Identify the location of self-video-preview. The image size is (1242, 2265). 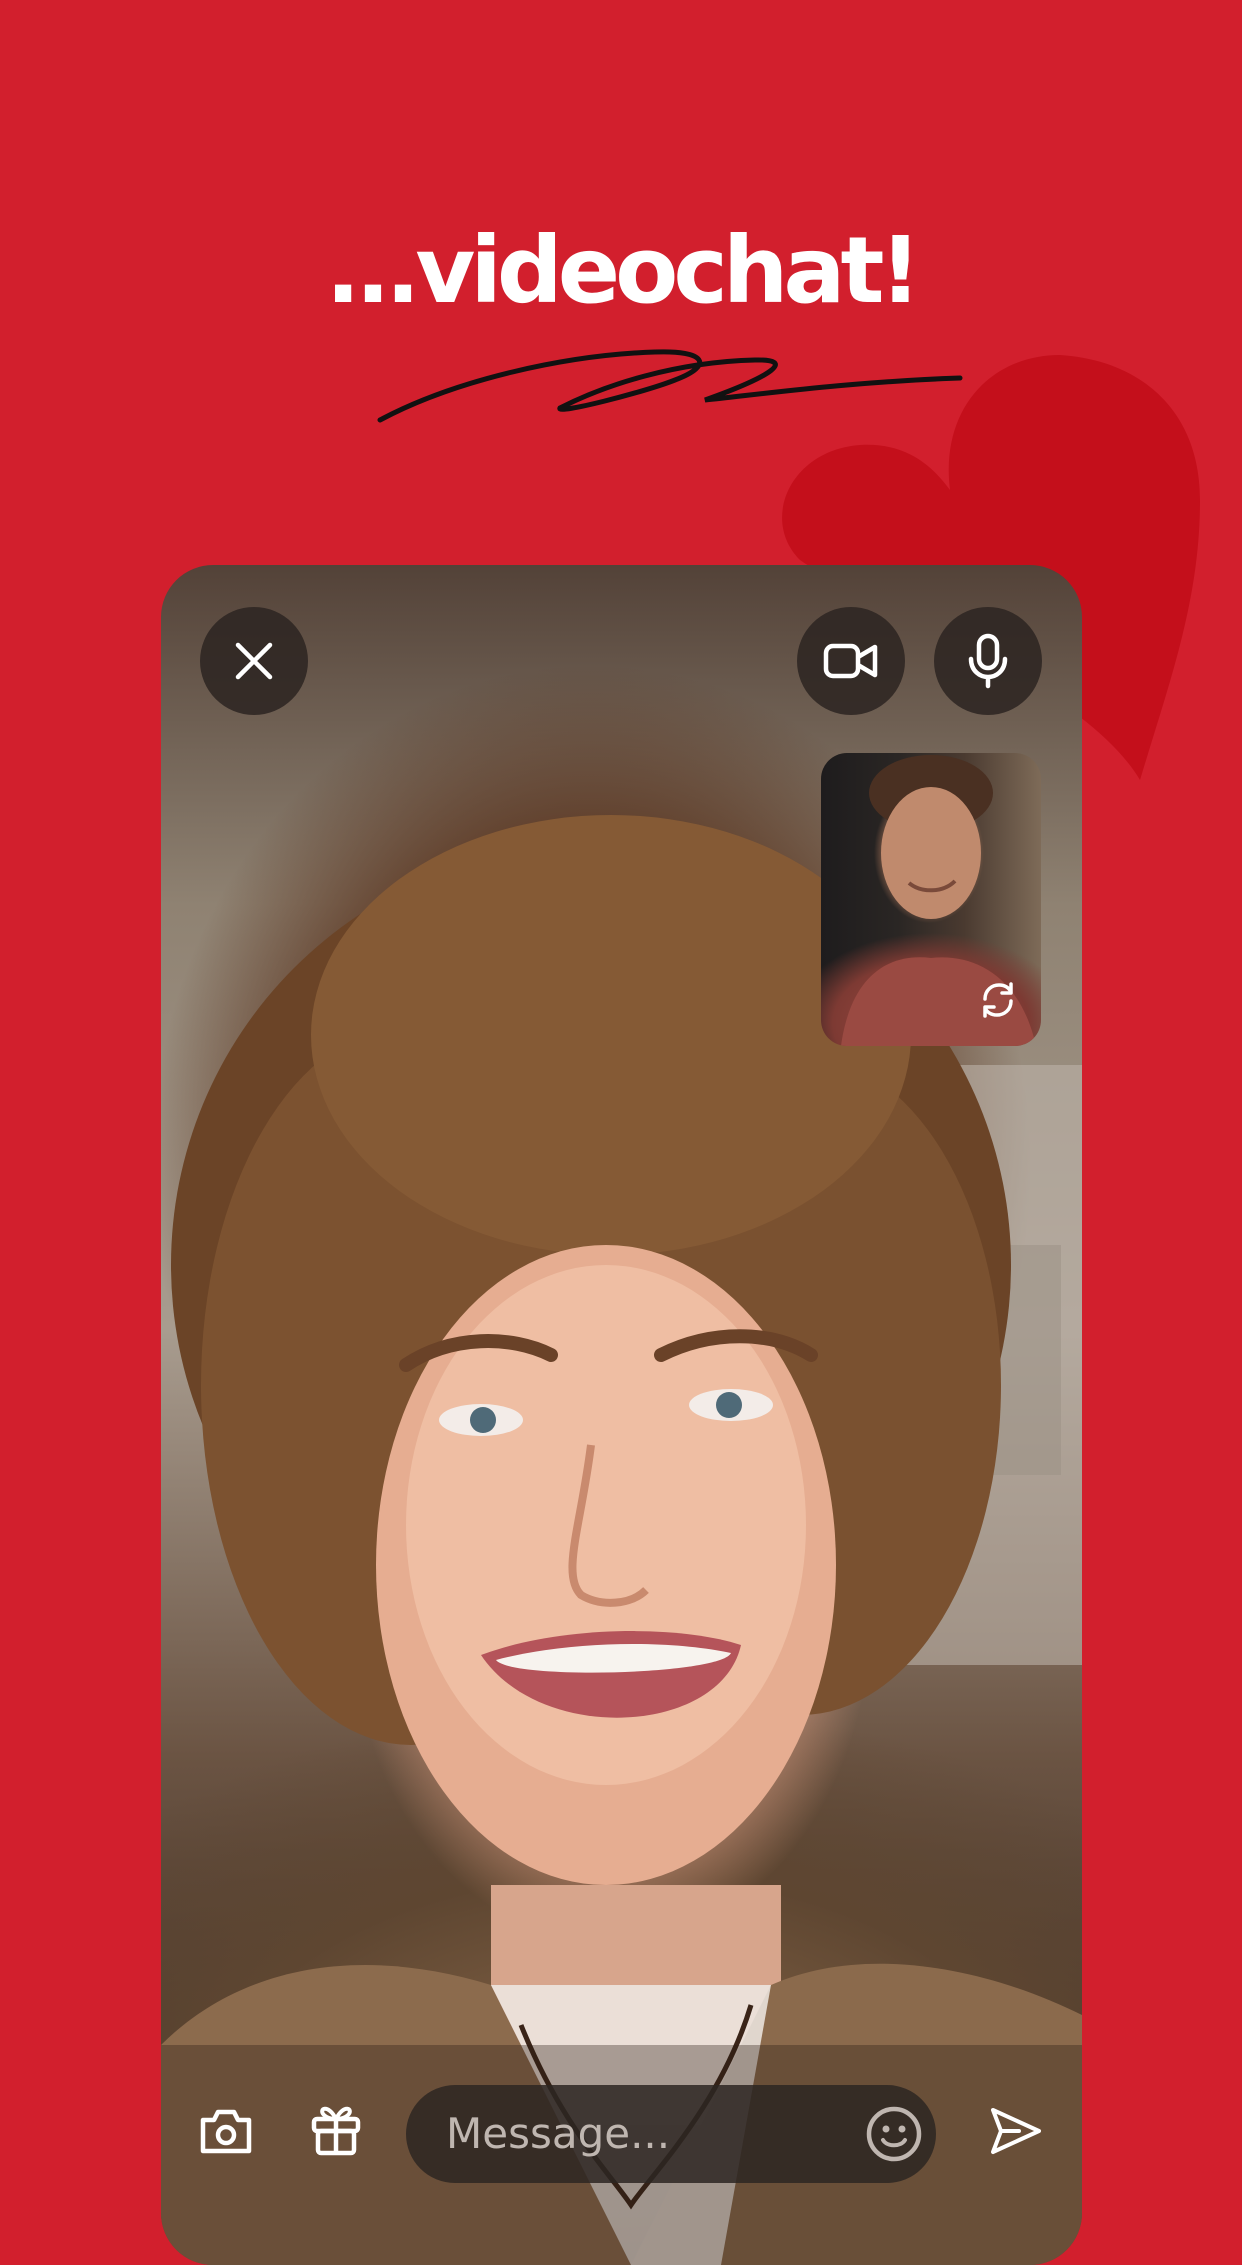
(931, 899).